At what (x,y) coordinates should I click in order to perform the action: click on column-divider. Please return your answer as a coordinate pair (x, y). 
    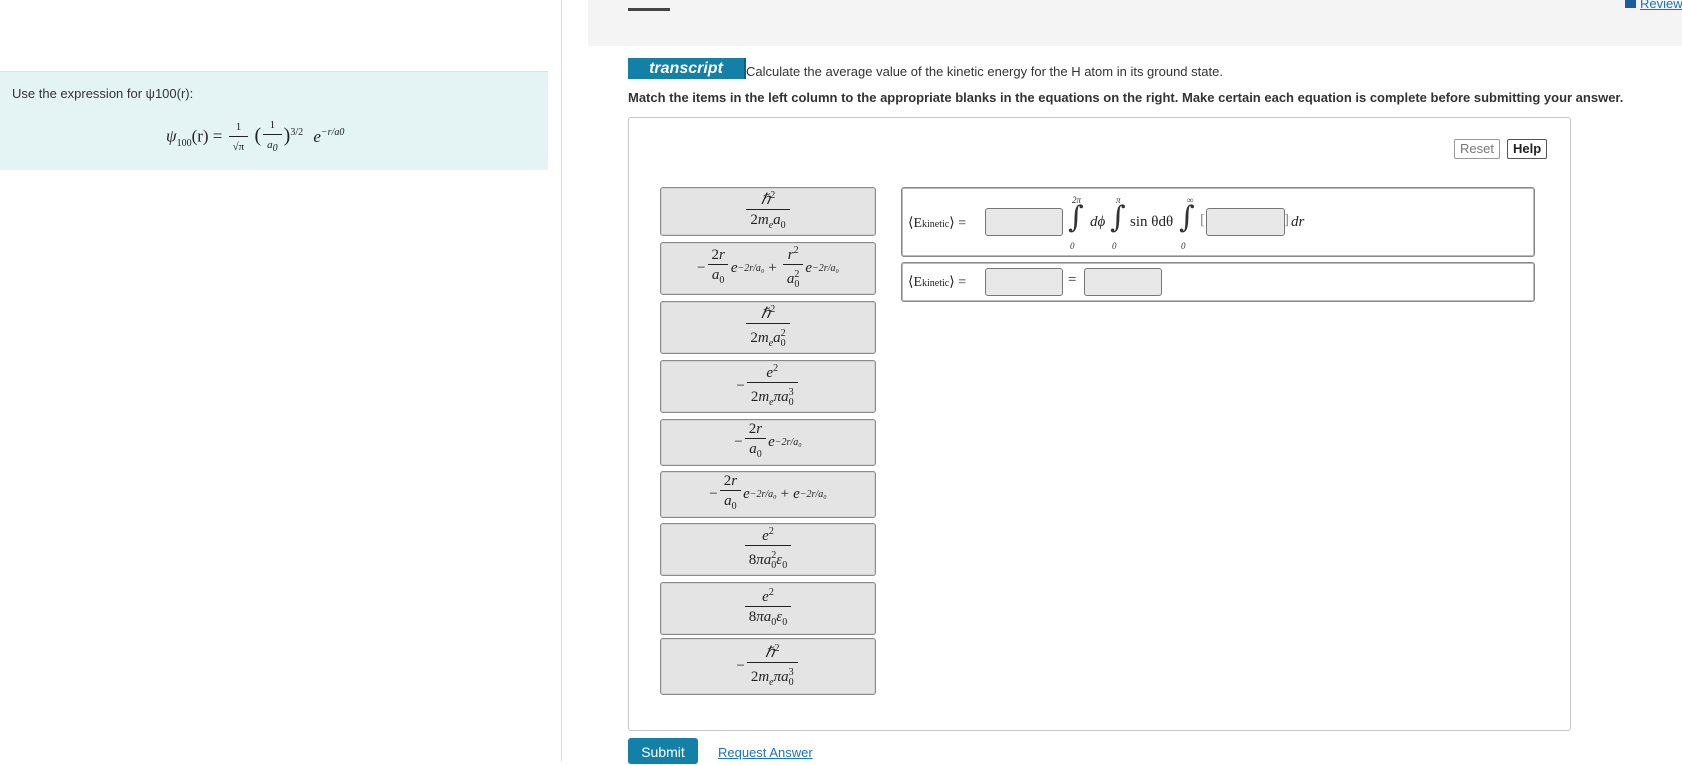
    Looking at the image, I should click on (561, 380).